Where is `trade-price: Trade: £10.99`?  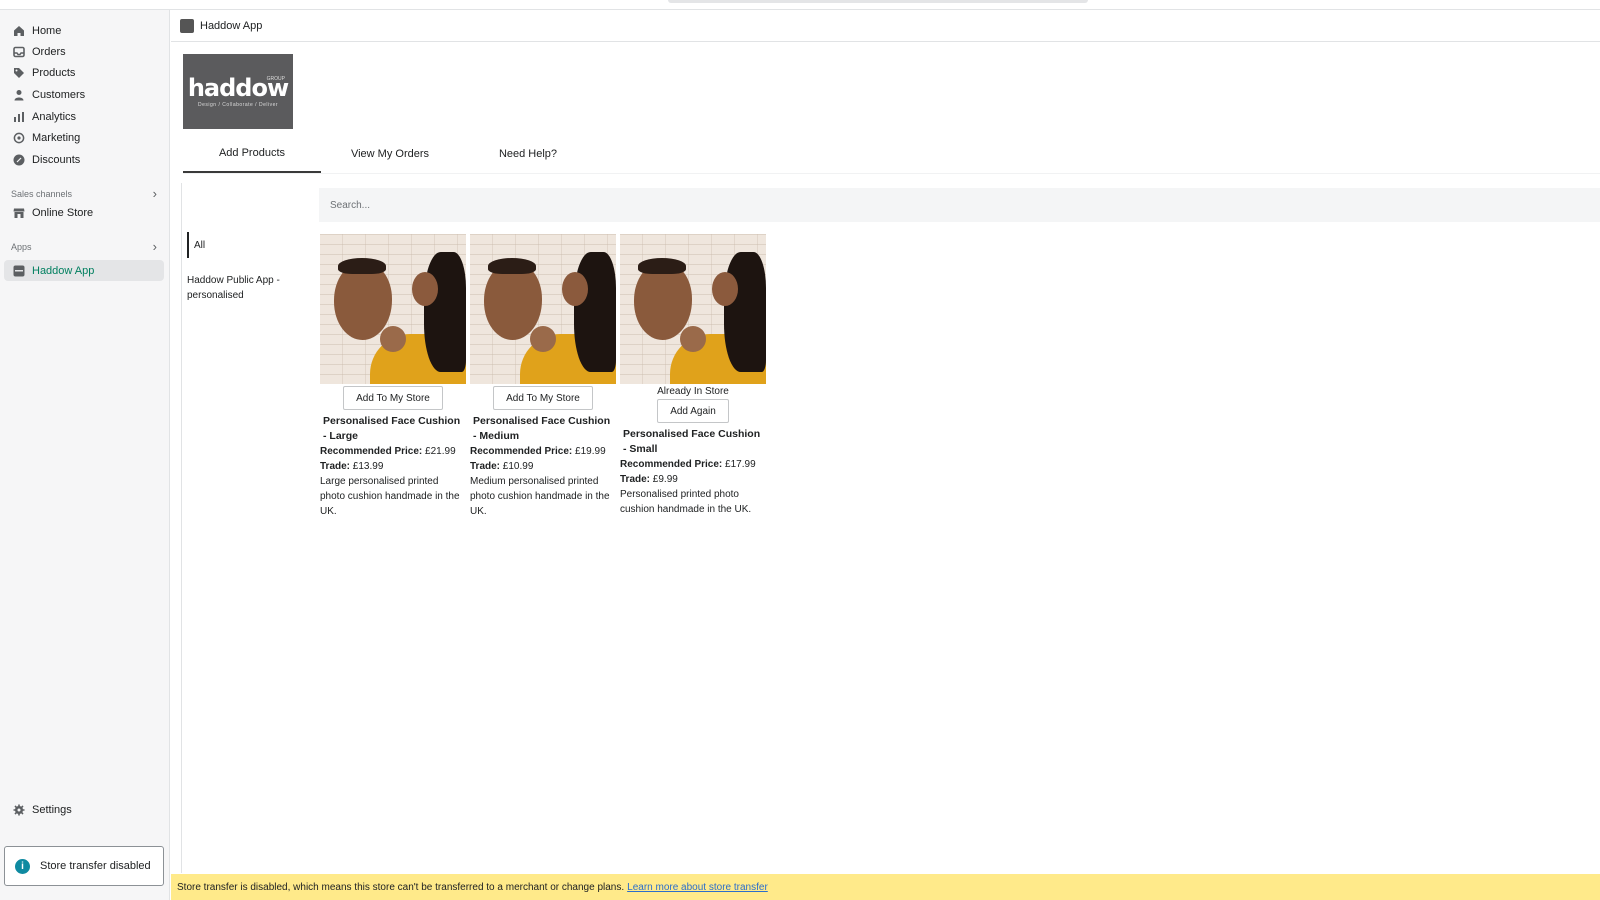 trade-price: Trade: £10.99 is located at coordinates (502, 466).